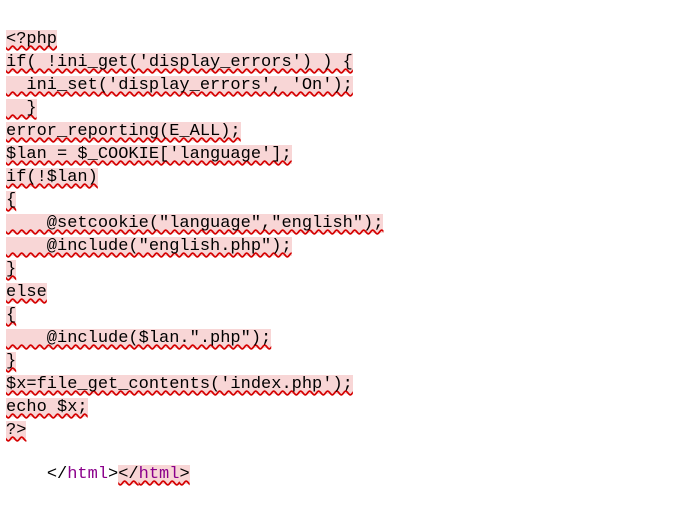 The height and width of the screenshot is (506, 685). What do you see at coordinates (184, 474) in the screenshot?
I see `hl-tag-close-bracket: >` at bounding box center [184, 474].